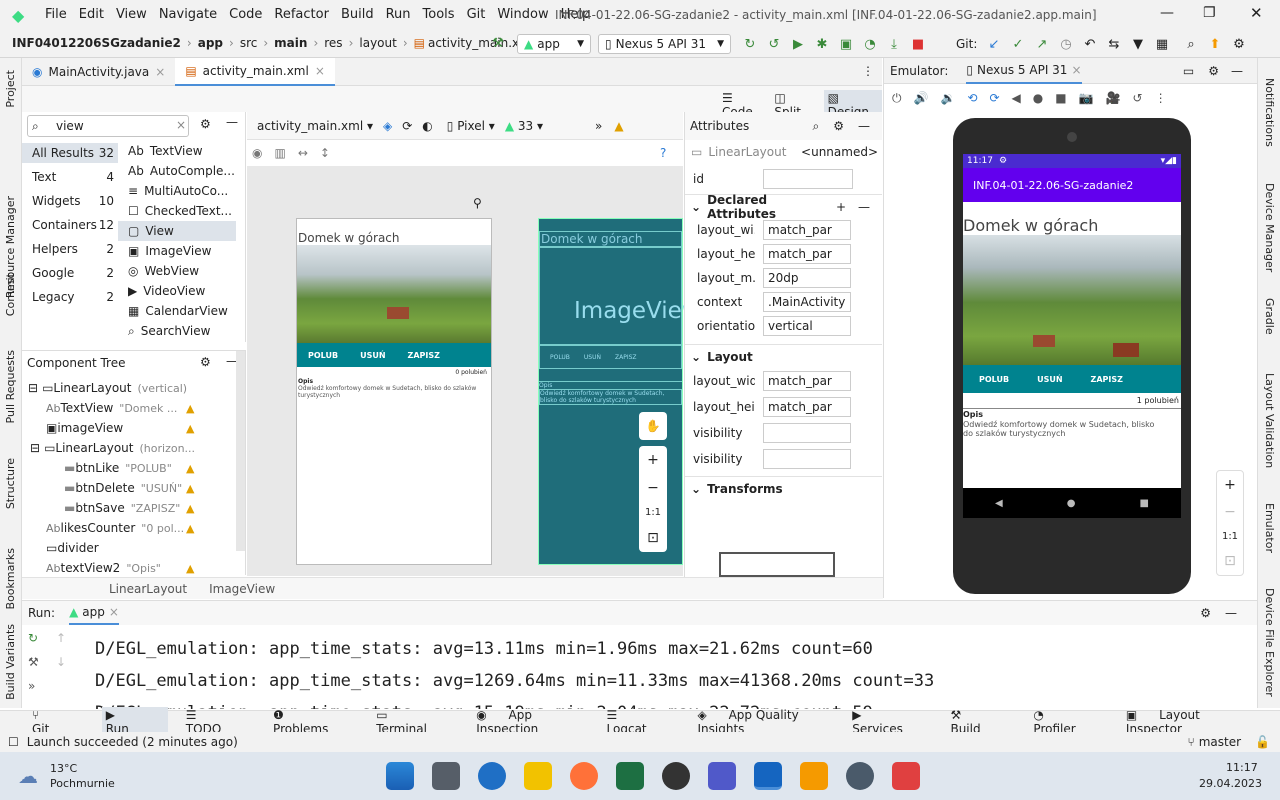 This screenshot has width=1280, height=800. Describe the element at coordinates (427, 126) in the screenshot. I see `night-mode-icon: ◐` at that location.